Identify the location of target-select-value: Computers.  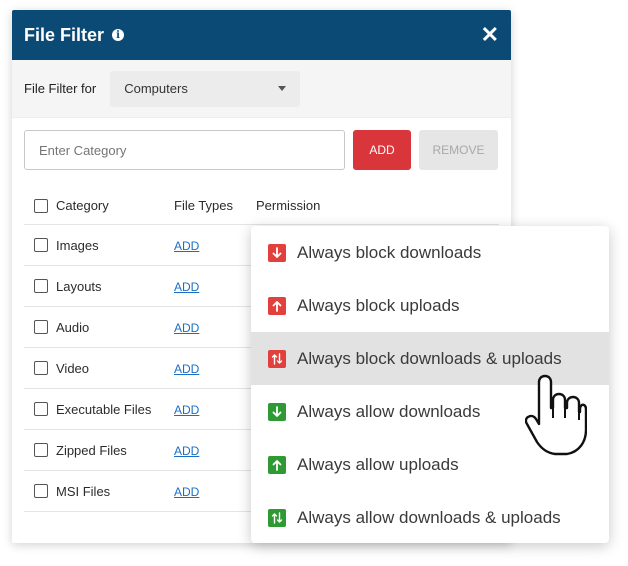
(156, 88).